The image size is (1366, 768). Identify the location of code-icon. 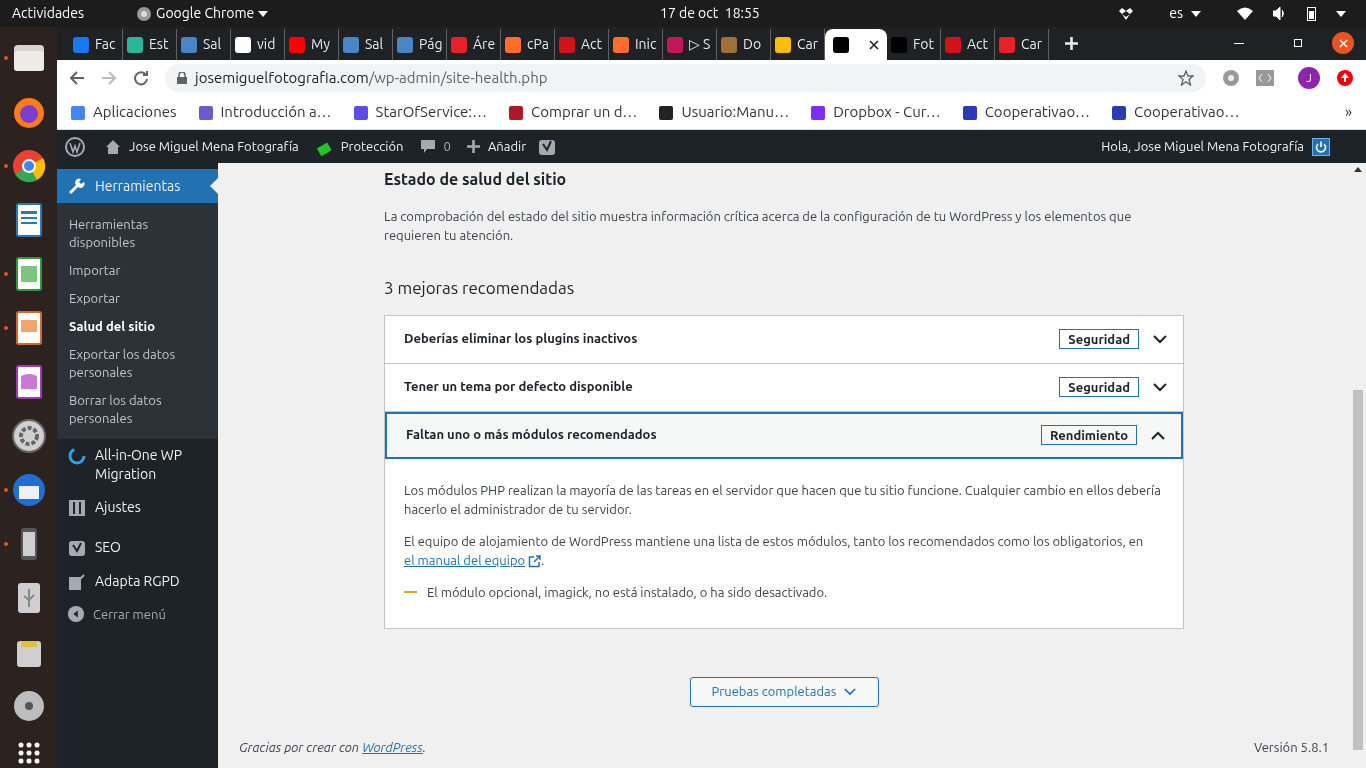
(1265, 78).